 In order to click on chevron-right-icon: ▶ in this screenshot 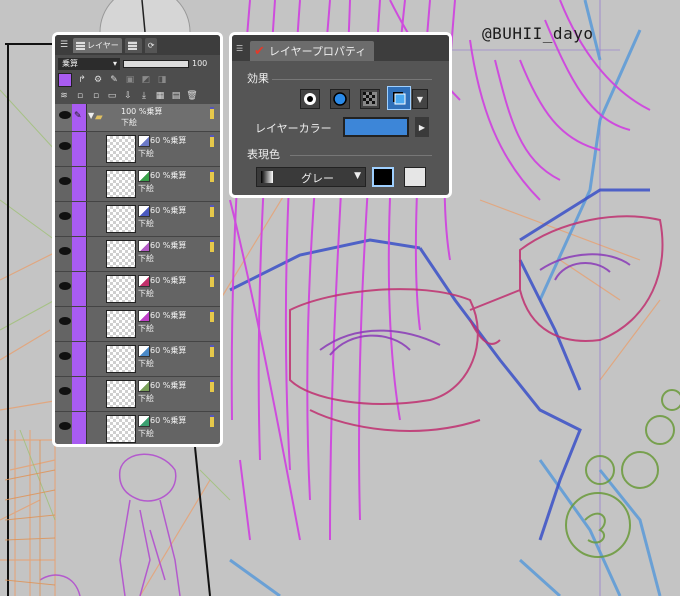, I will do `click(422, 127)`.